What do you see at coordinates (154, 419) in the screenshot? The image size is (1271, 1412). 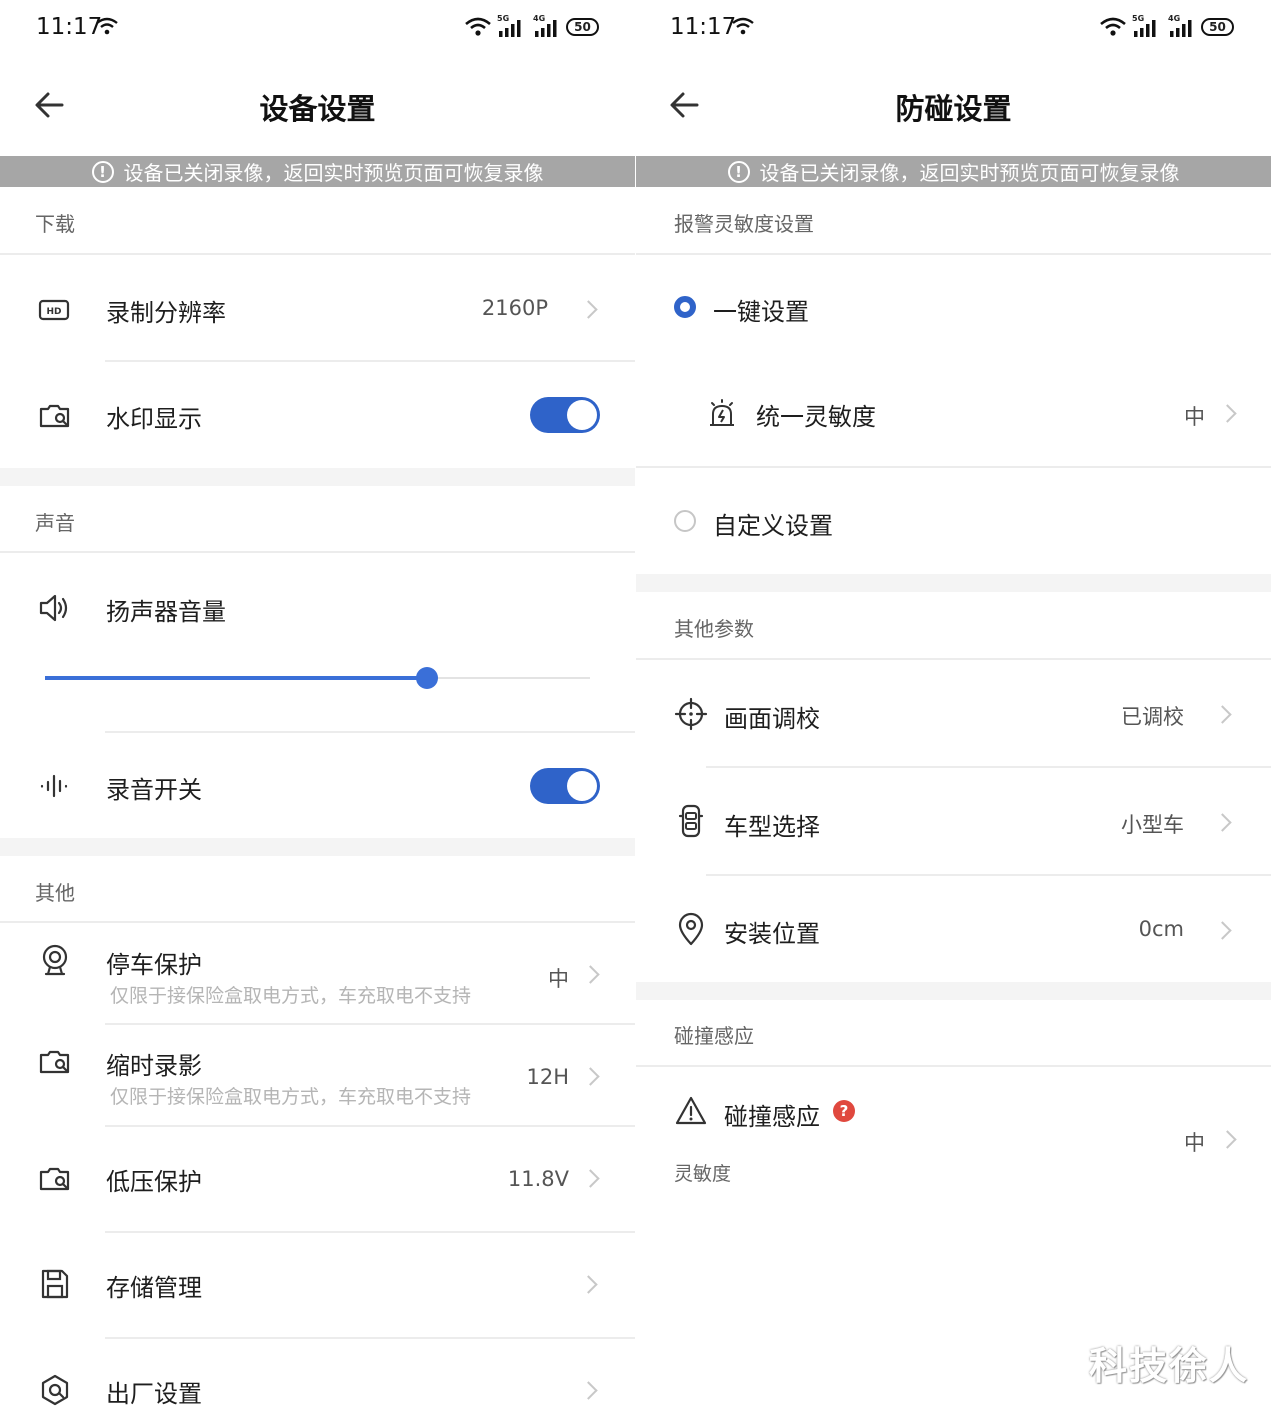 I see `watermark-label: 水印显示` at bounding box center [154, 419].